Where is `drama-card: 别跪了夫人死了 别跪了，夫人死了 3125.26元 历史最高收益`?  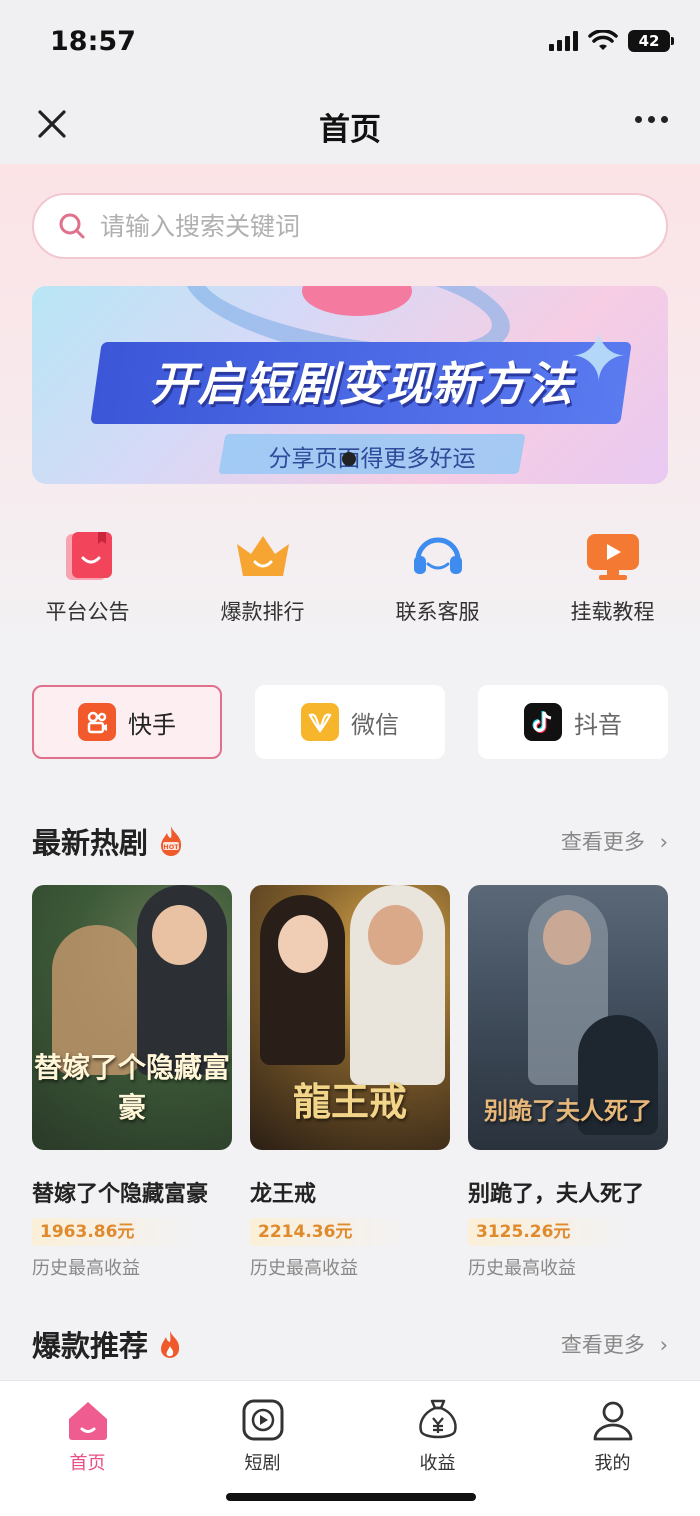 drama-card: 别跪了夫人死了 别跪了，夫人死了 3125.26元 历史最高收益 is located at coordinates (568, 1082).